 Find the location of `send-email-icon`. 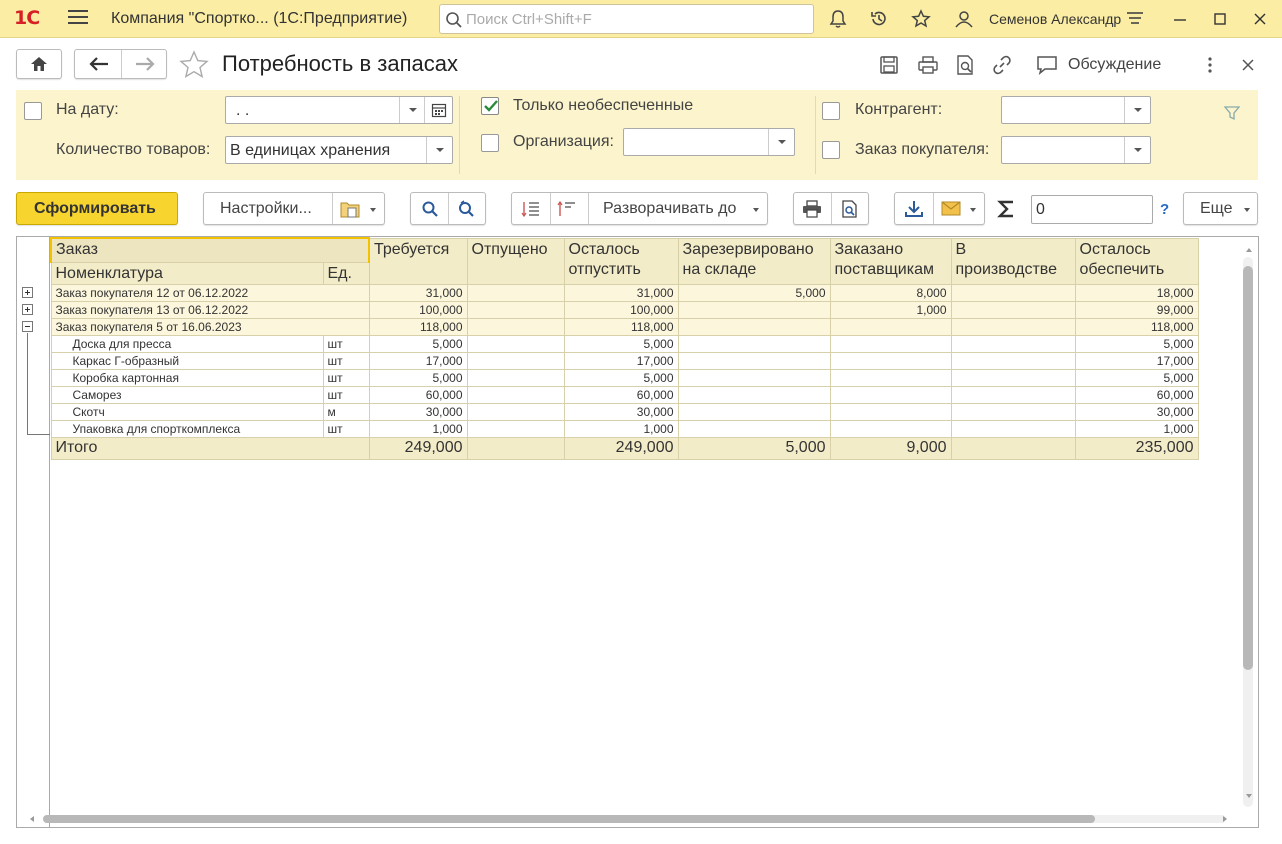

send-email-icon is located at coordinates (951, 208).